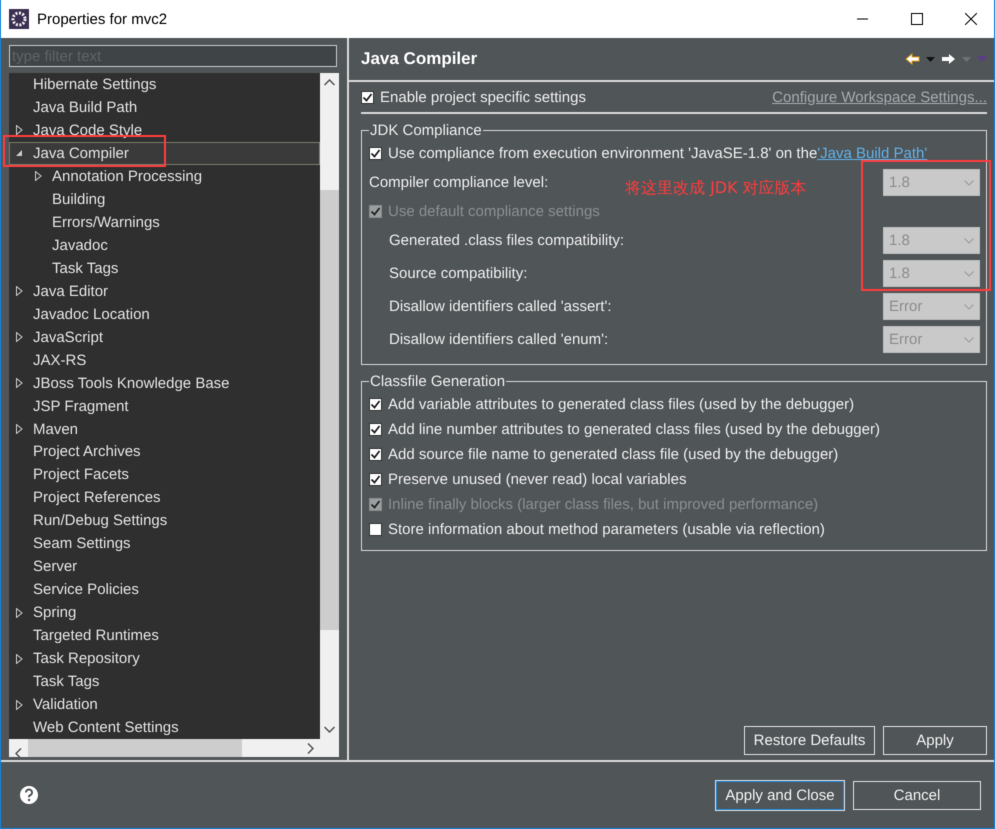 This screenshot has height=829, width=995. What do you see at coordinates (18, 753) in the screenshot?
I see `scroll-left-icon` at bounding box center [18, 753].